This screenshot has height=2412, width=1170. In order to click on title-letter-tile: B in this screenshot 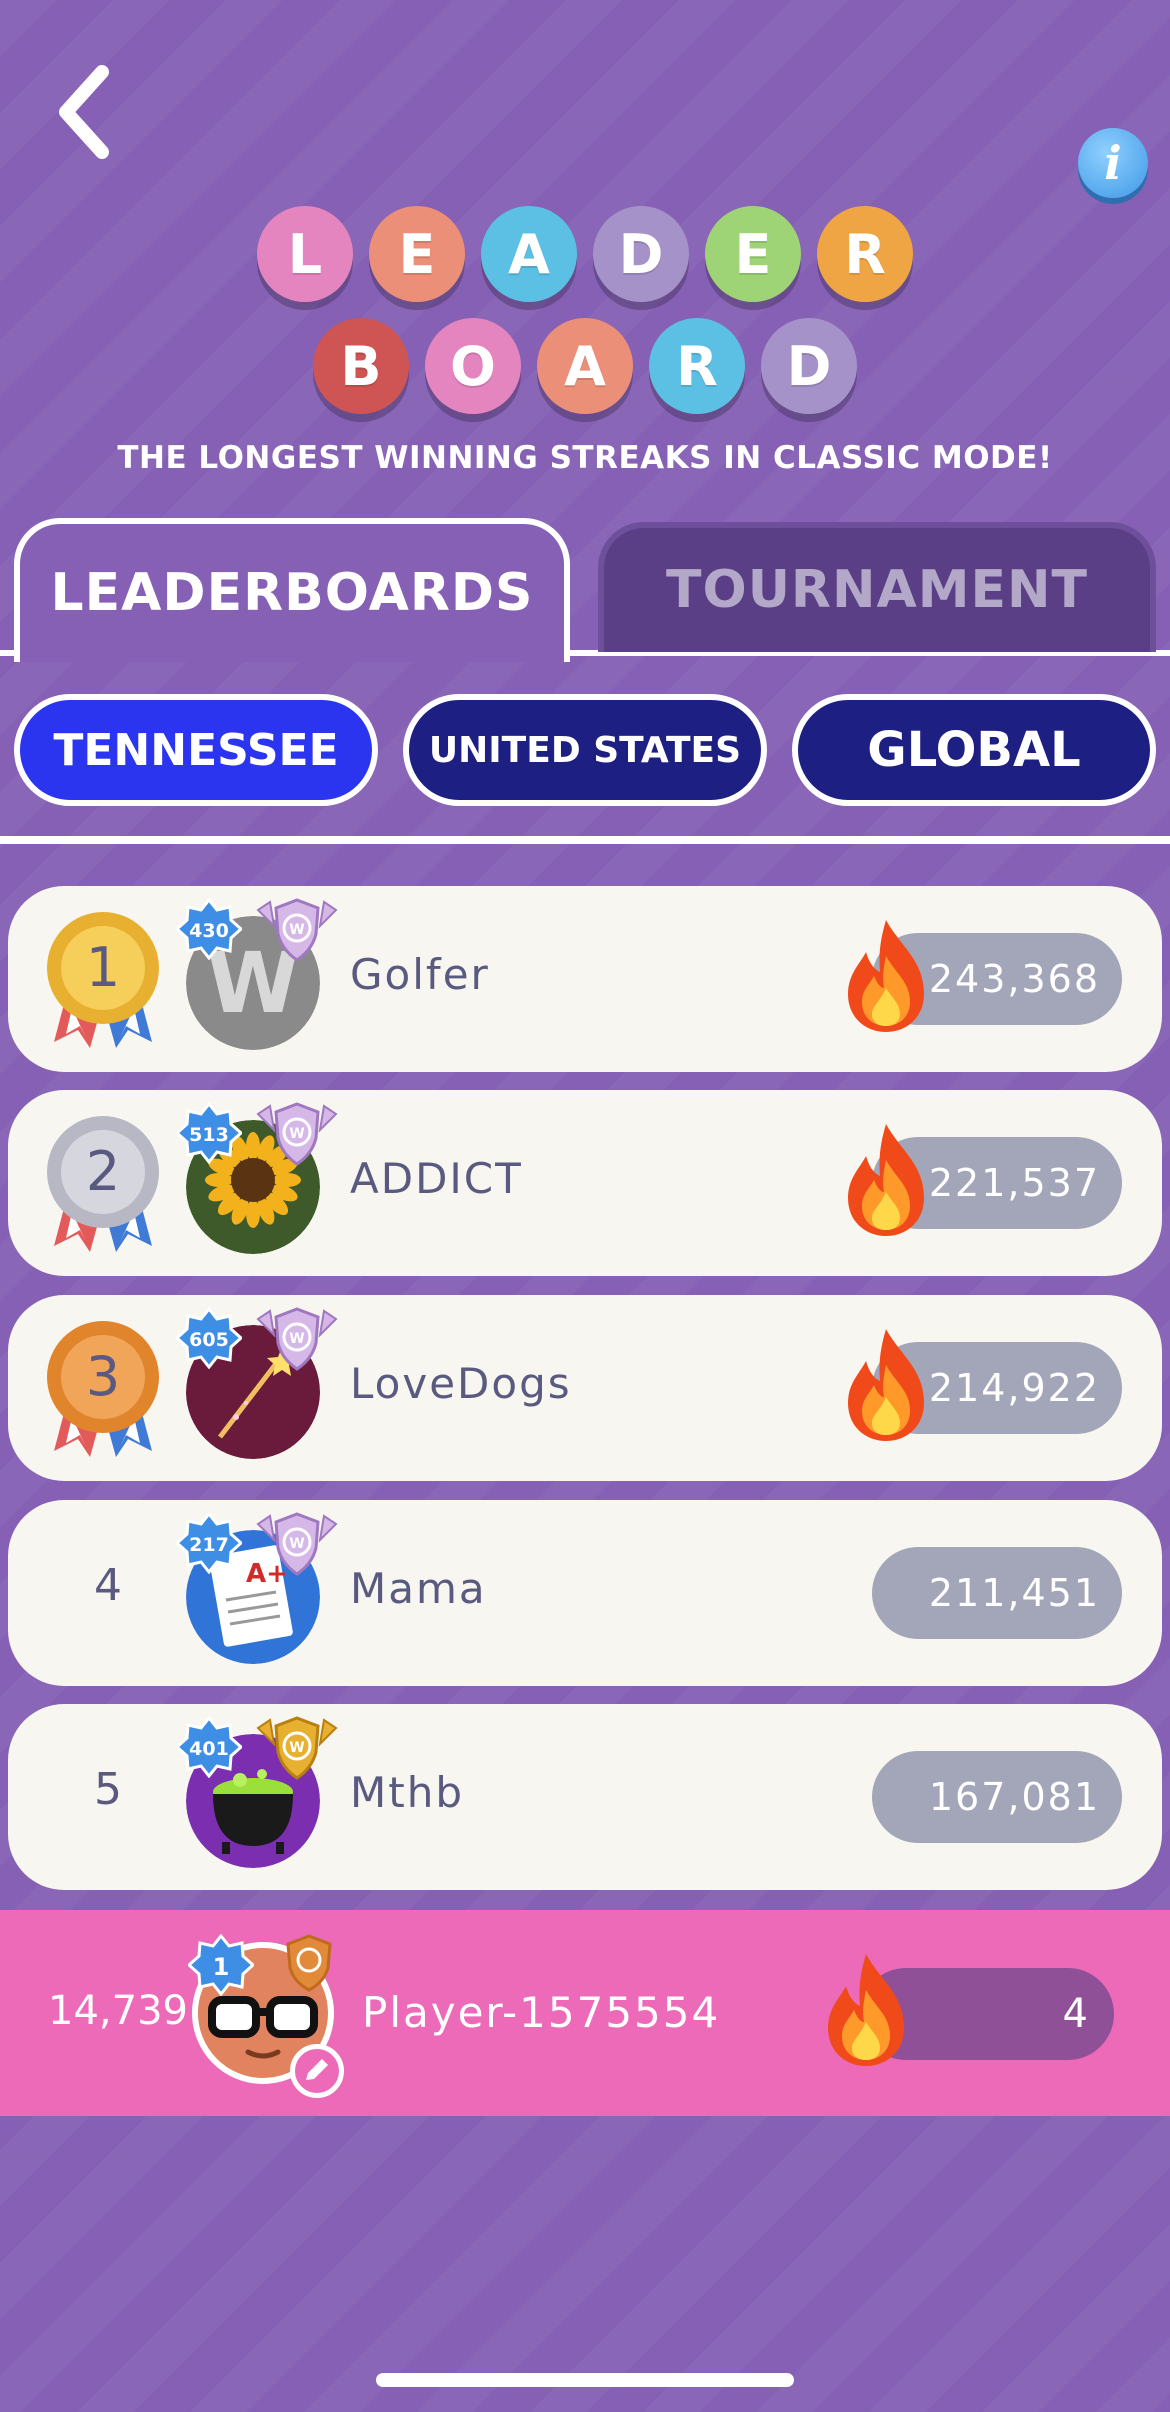, I will do `click(361, 366)`.